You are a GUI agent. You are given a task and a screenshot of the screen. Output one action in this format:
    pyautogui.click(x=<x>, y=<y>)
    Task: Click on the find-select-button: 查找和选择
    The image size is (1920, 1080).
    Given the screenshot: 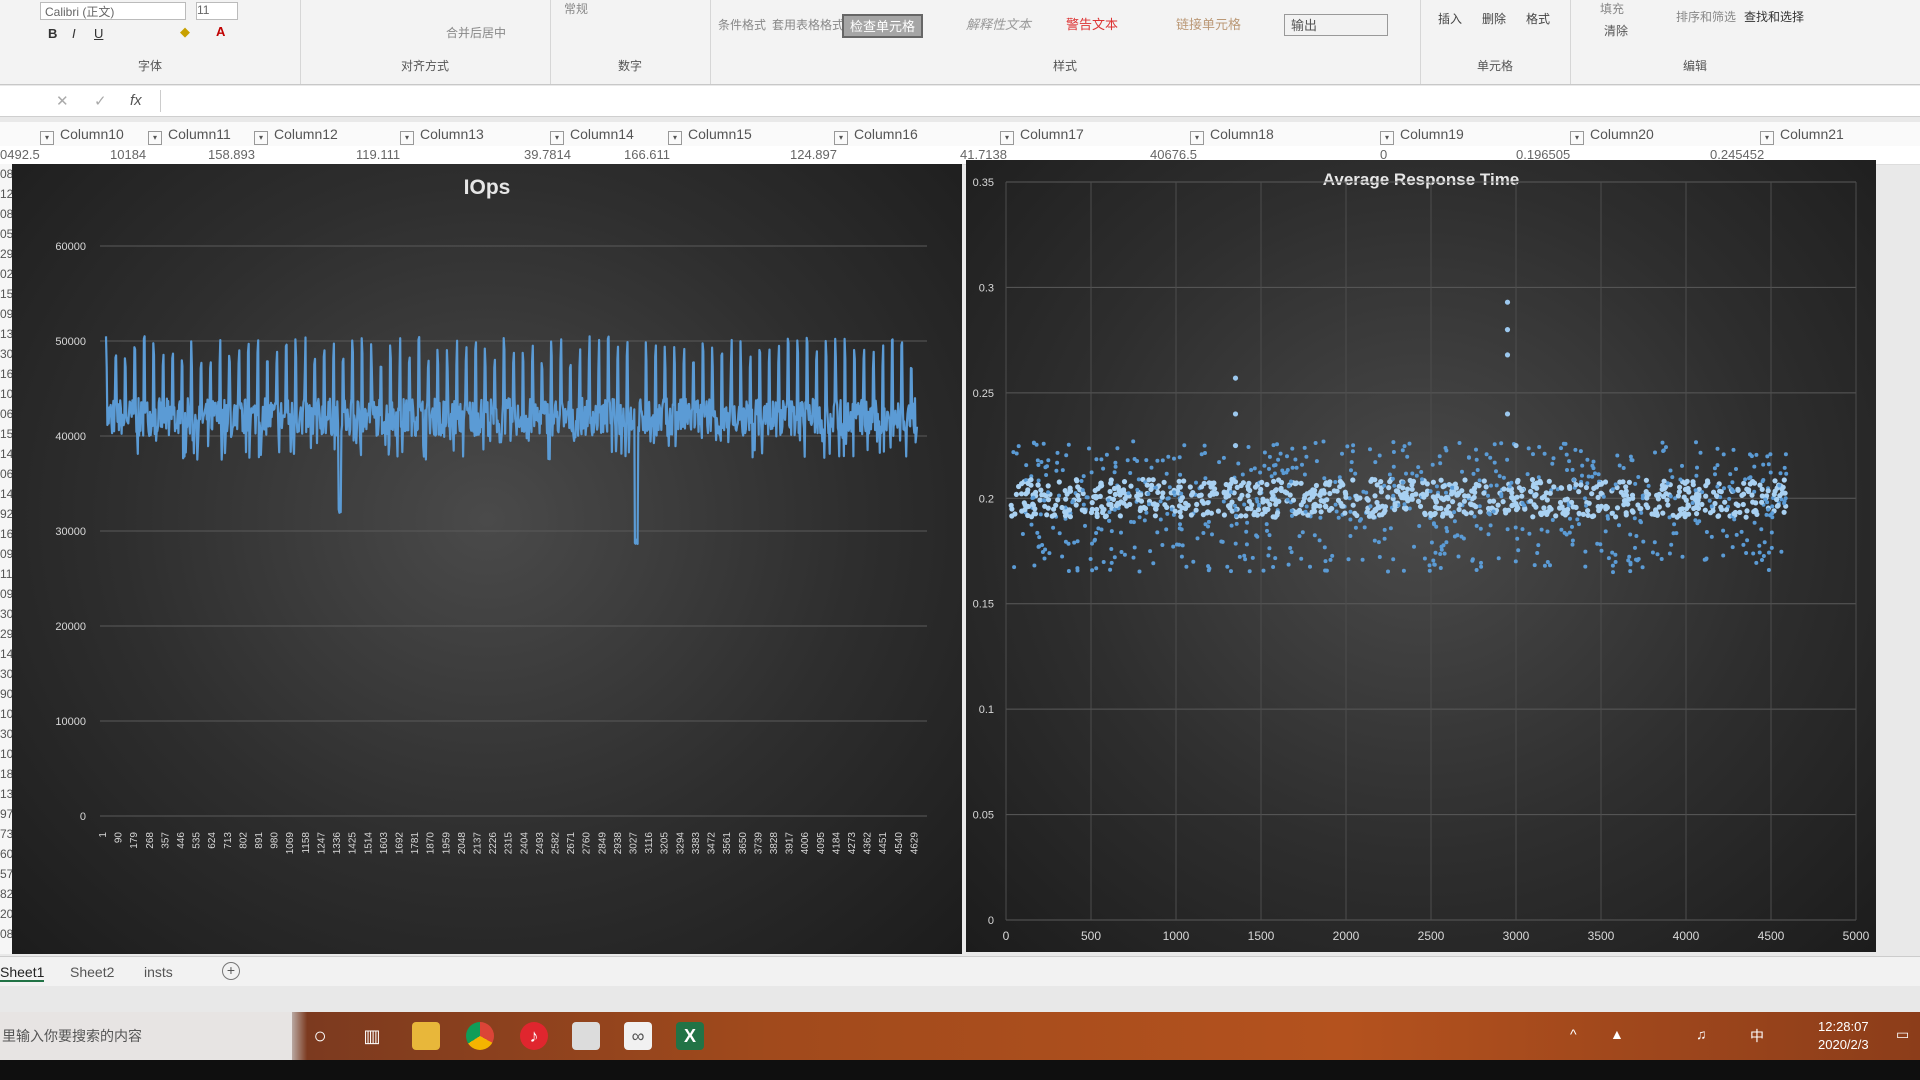 What is the action you would take?
    pyautogui.click(x=1774, y=16)
    